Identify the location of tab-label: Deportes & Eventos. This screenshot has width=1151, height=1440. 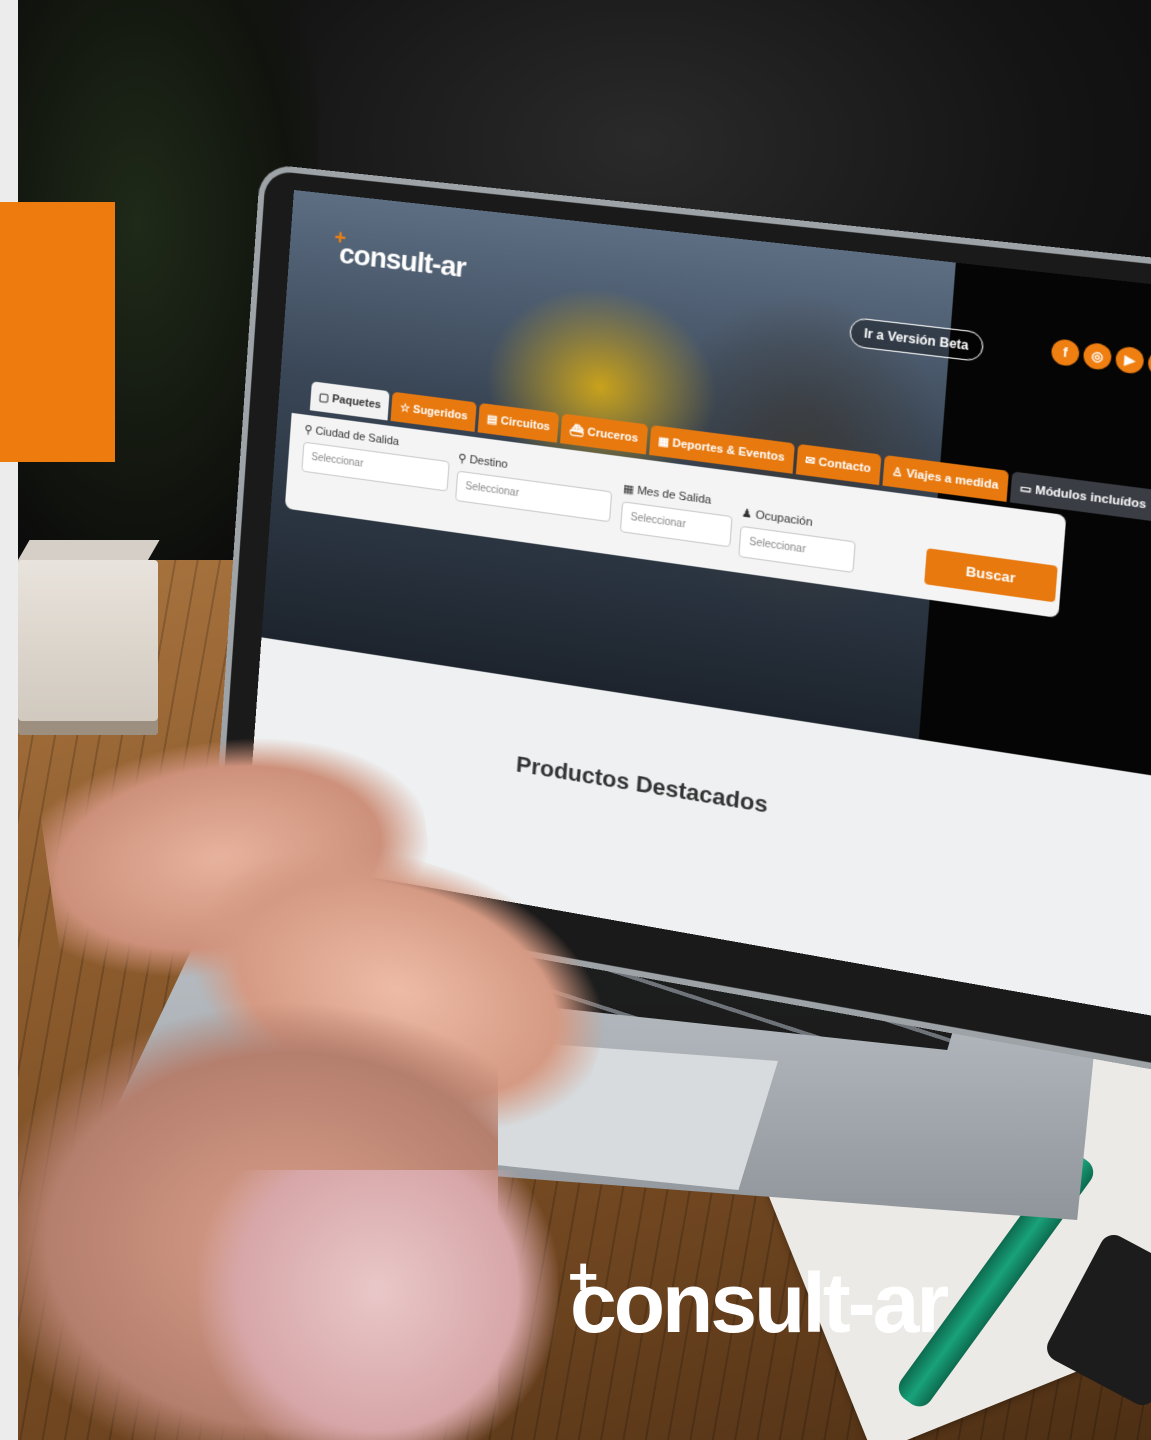
(728, 451).